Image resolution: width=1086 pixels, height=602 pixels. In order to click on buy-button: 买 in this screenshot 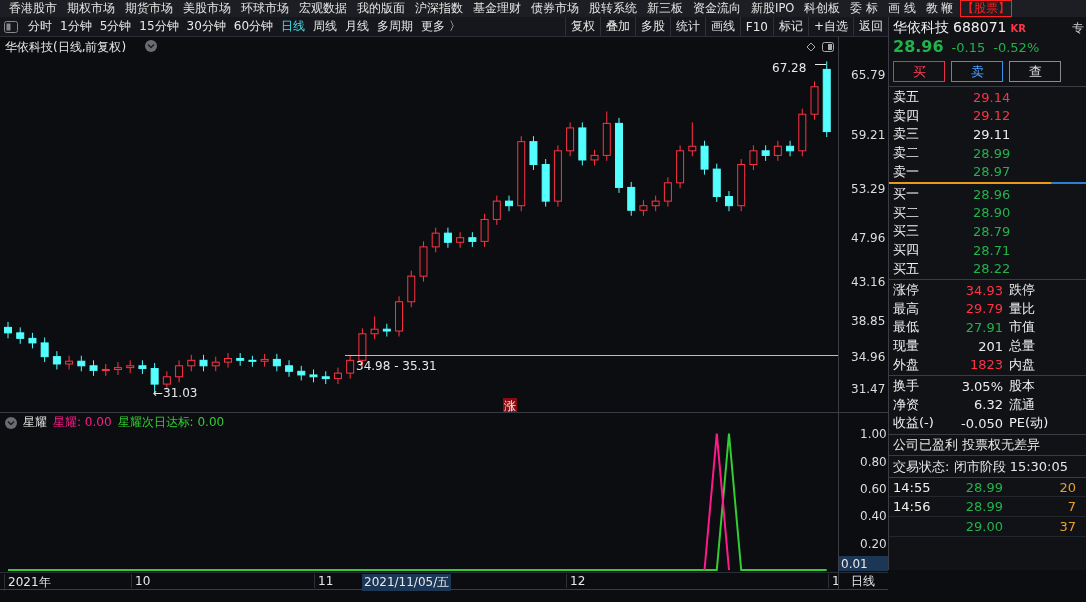, I will do `click(919, 71)`.